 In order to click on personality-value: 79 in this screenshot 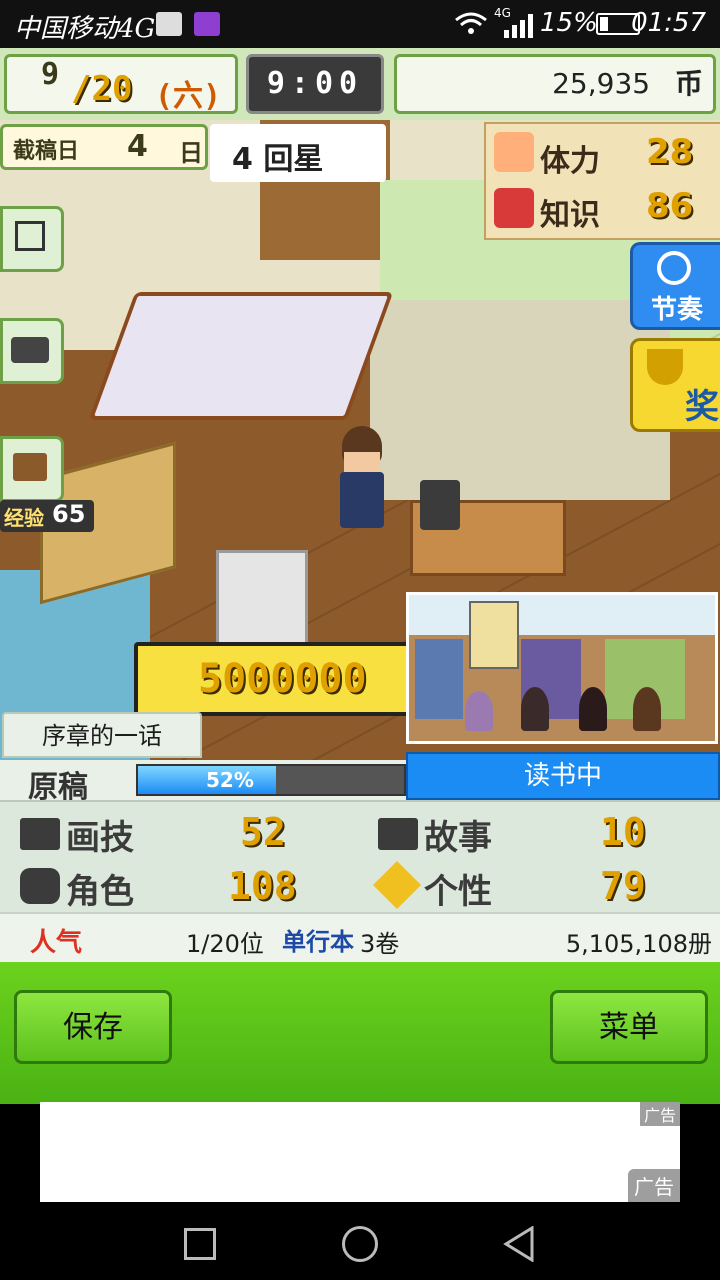, I will do `click(623, 886)`.